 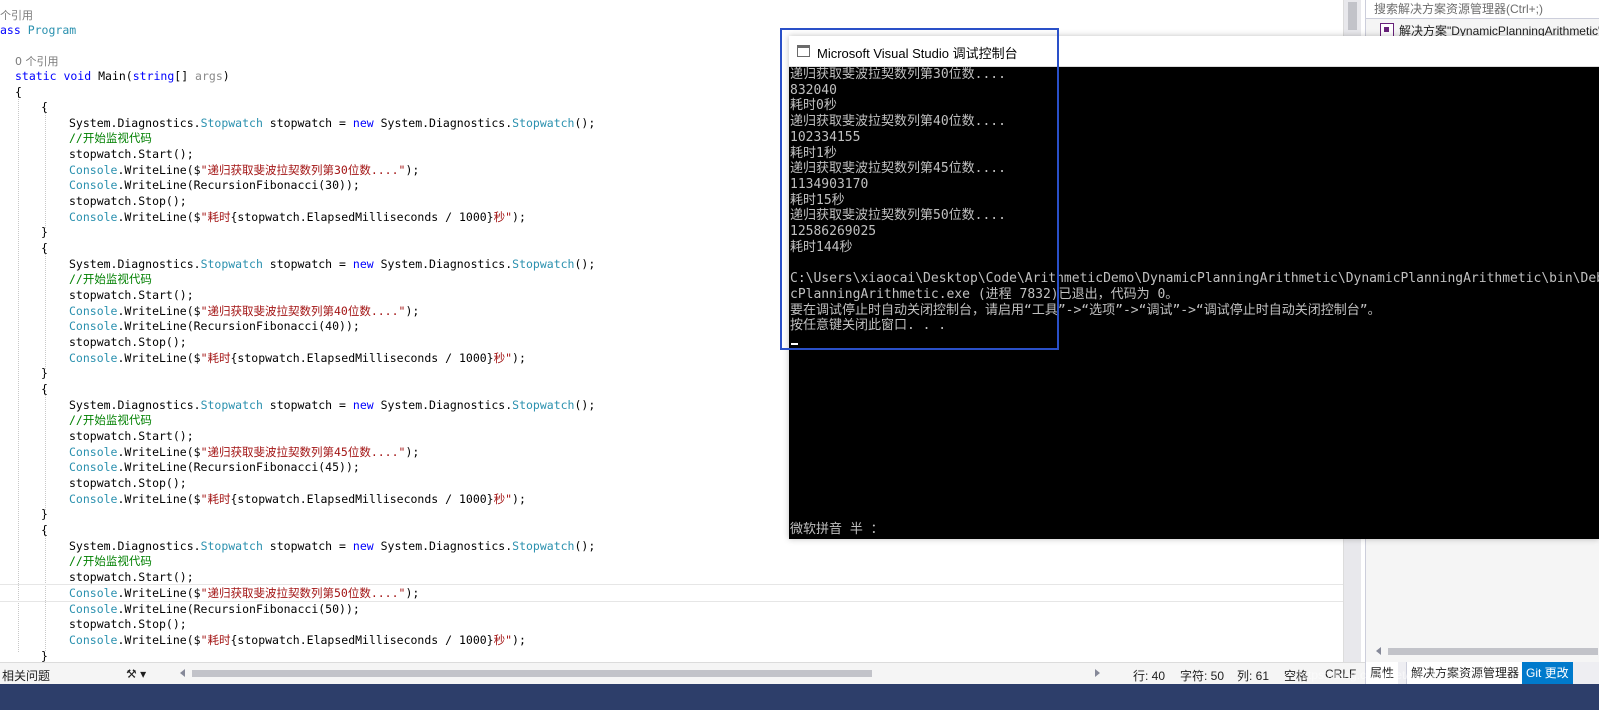 I want to click on code-line: {, so click(x=18, y=92).